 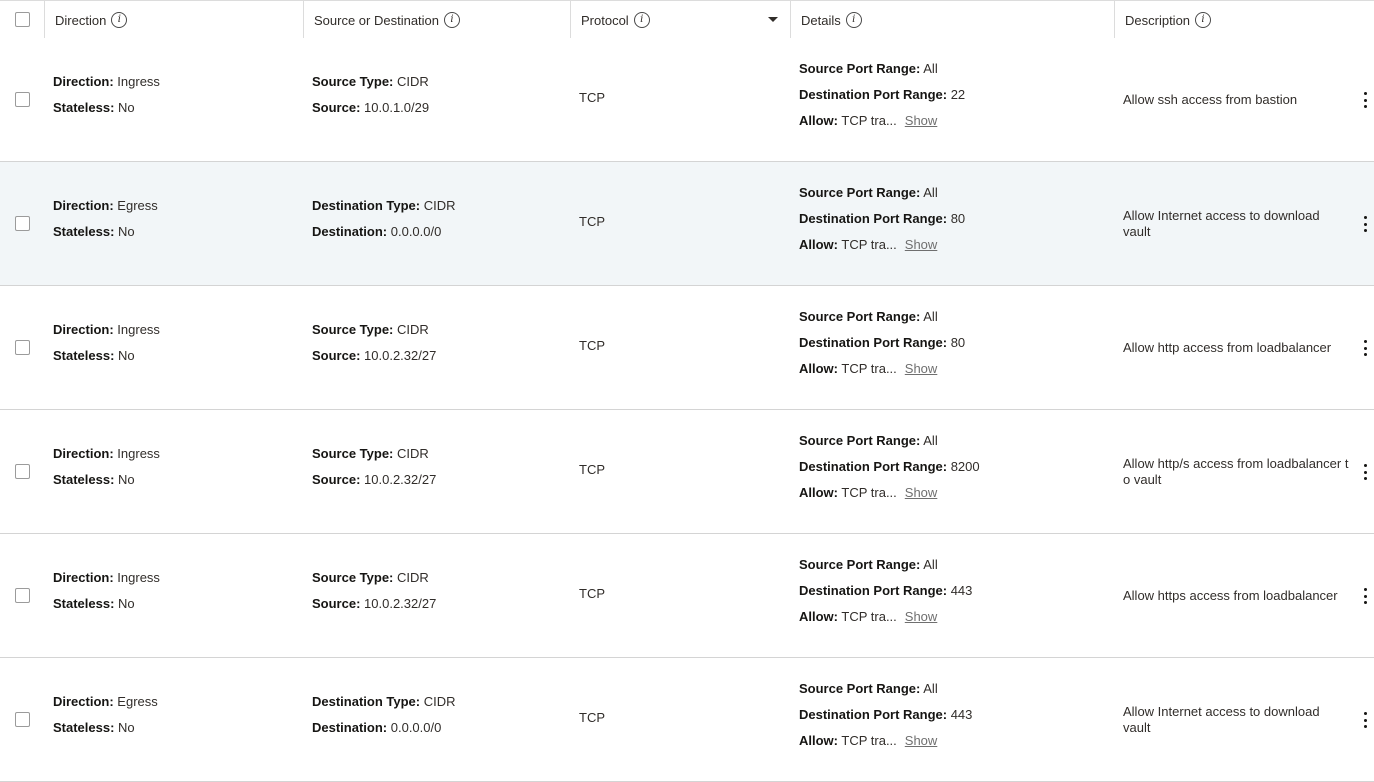 I want to click on target-label: Source:, so click(x=336, y=603).